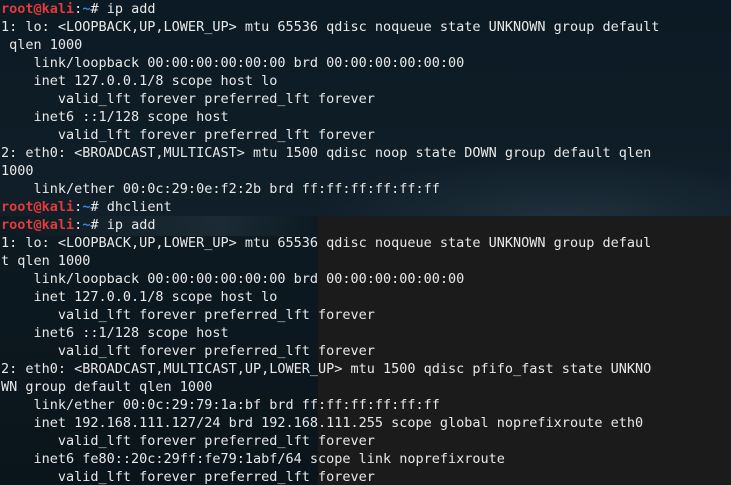 This screenshot has height=485, width=731. Describe the element at coordinates (139, 207) in the screenshot. I see `command-text: dhclient` at that location.